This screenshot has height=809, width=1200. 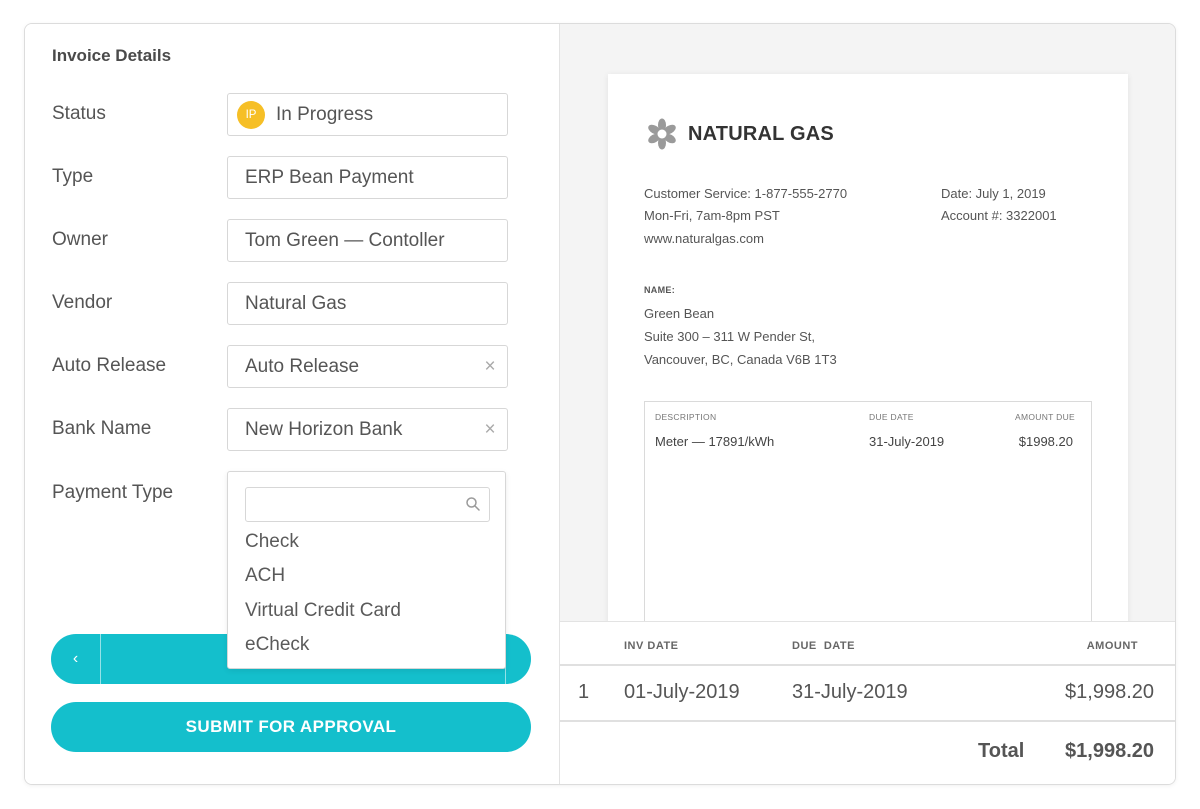 I want to click on clear-bank-name-icon: ×, so click(x=490, y=430).